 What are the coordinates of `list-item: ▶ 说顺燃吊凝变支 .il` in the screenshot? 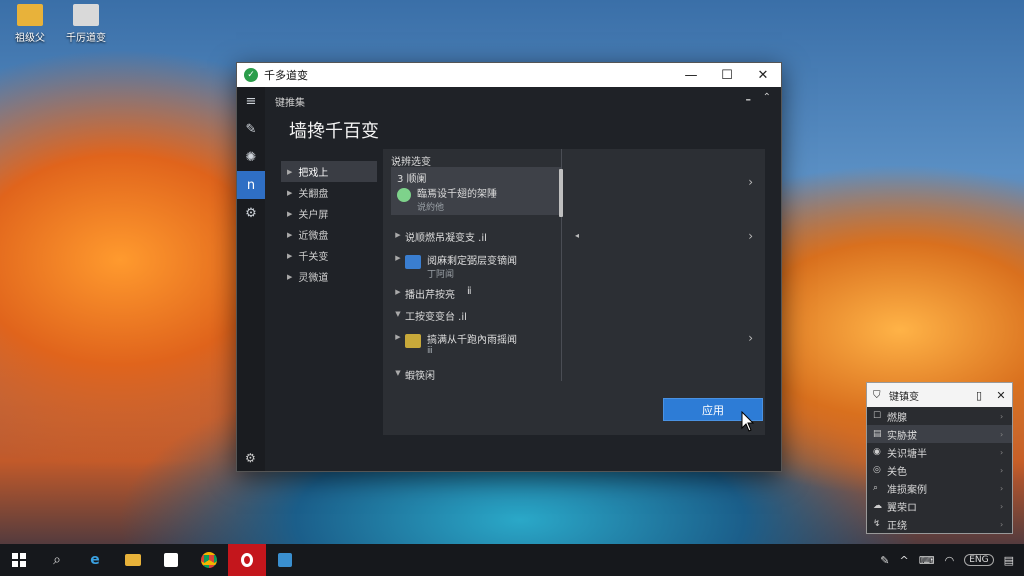 It's located at (479, 236).